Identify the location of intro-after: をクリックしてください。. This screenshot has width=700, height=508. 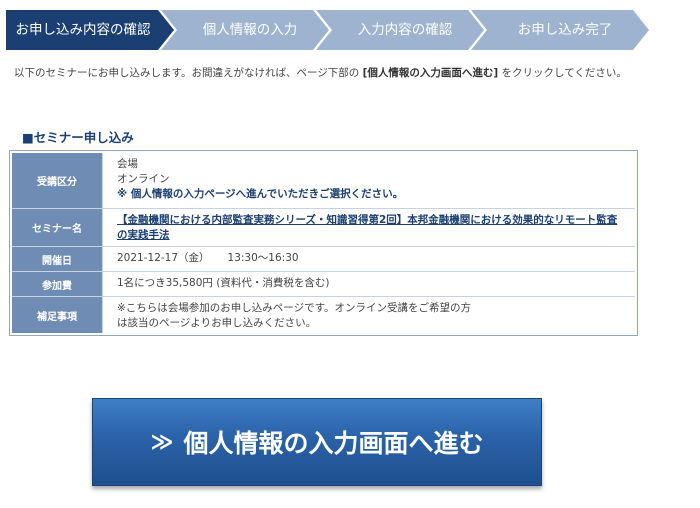
(564, 73).